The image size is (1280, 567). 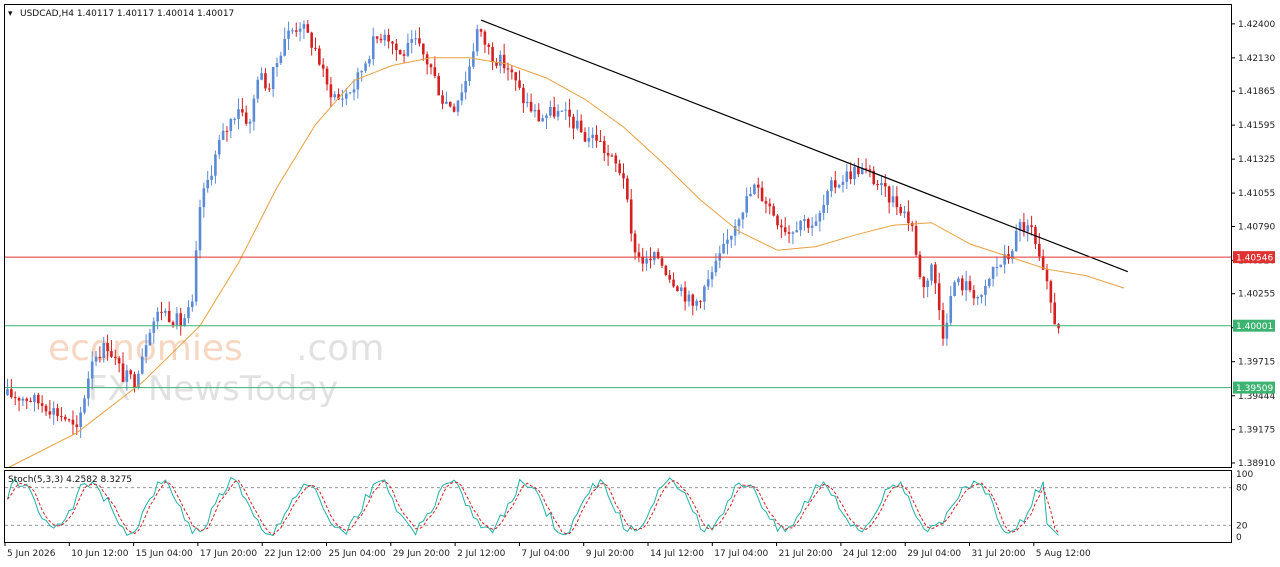 What do you see at coordinates (10, 14) in the screenshot?
I see `dropdown-triangle-icon: ▾` at bounding box center [10, 14].